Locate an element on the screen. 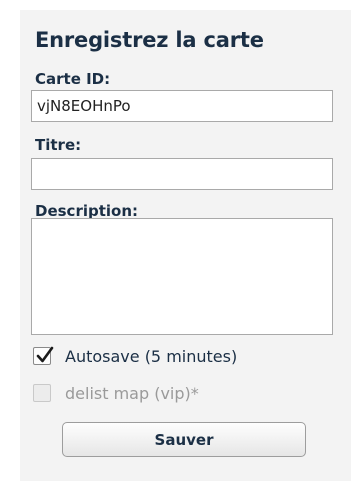  autosave-option: Autosave (5 minutes) is located at coordinates (135, 356).